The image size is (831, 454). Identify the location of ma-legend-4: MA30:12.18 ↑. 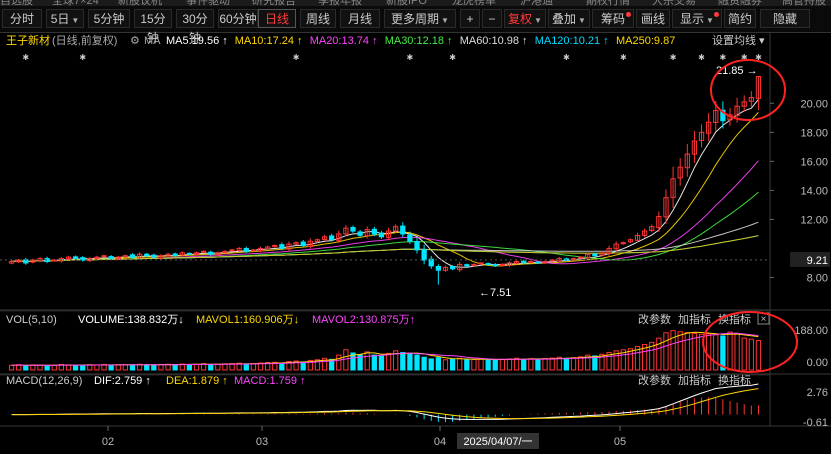
(419, 41).